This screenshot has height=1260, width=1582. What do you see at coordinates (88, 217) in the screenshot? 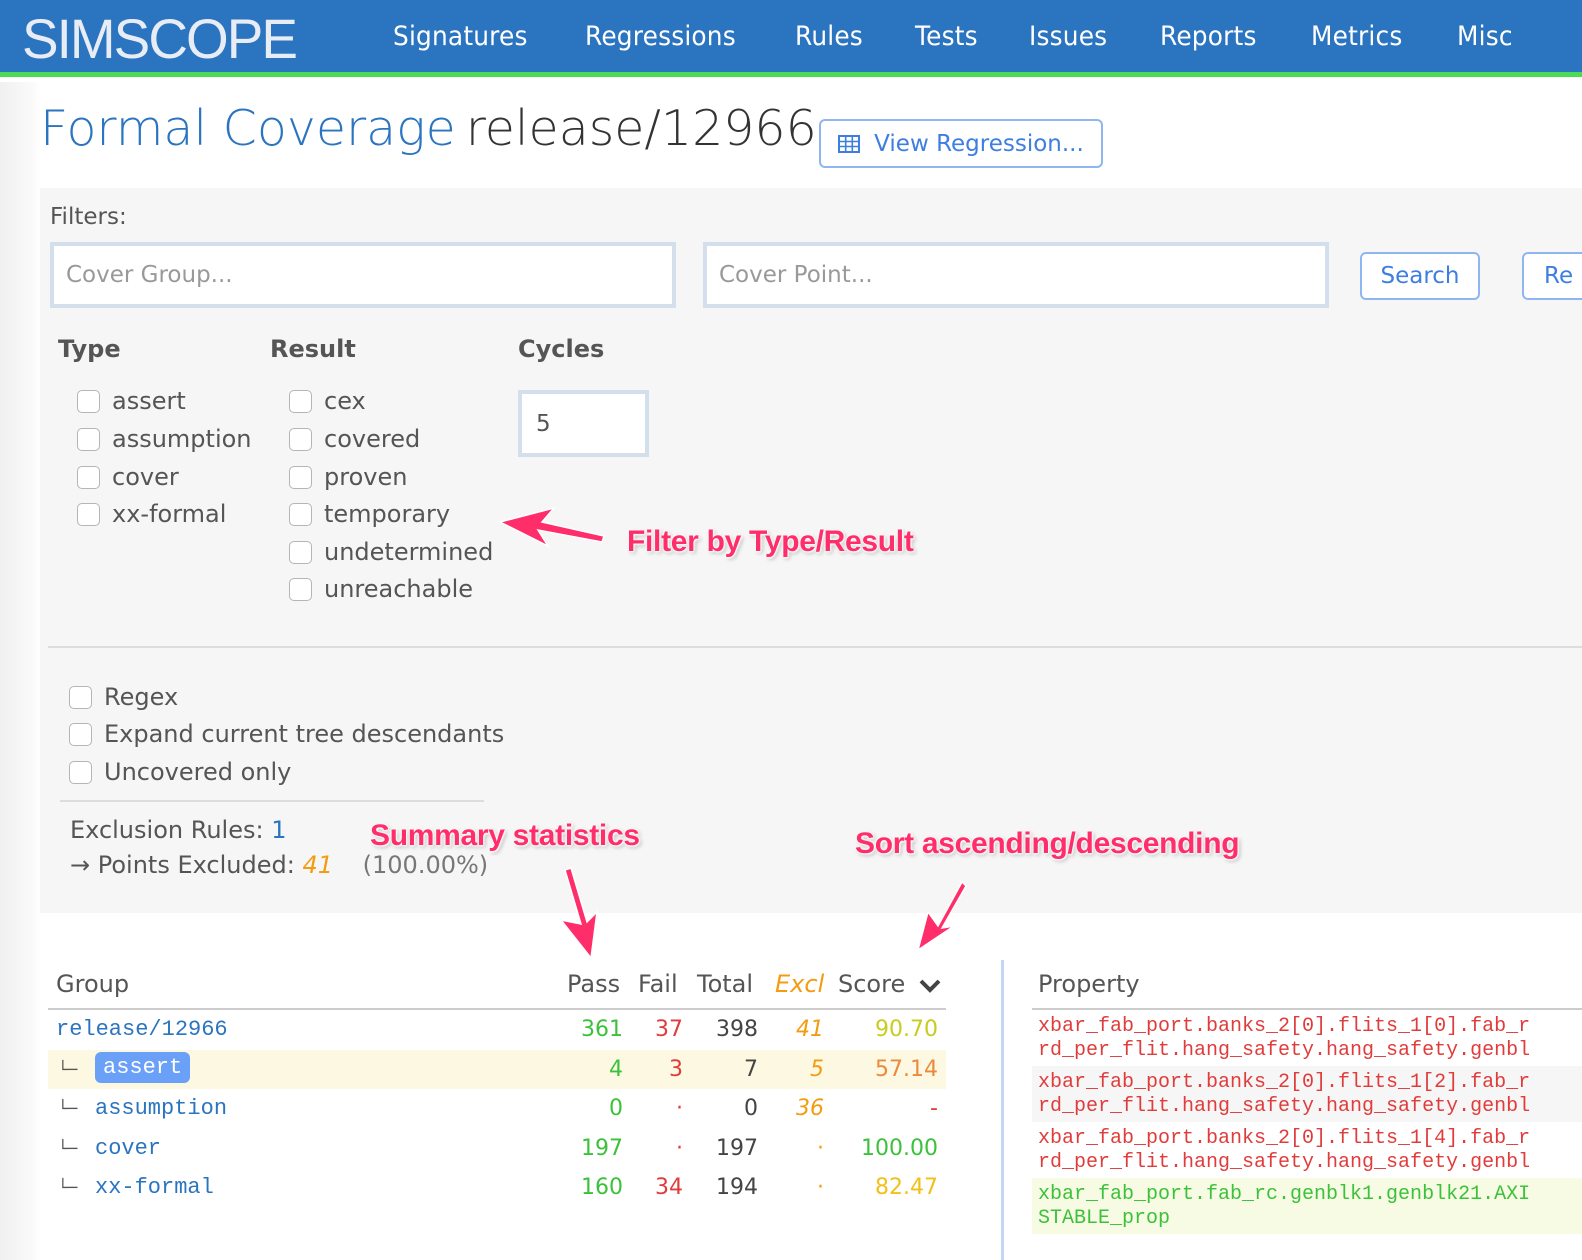
I see `filters-label: Filters:` at bounding box center [88, 217].